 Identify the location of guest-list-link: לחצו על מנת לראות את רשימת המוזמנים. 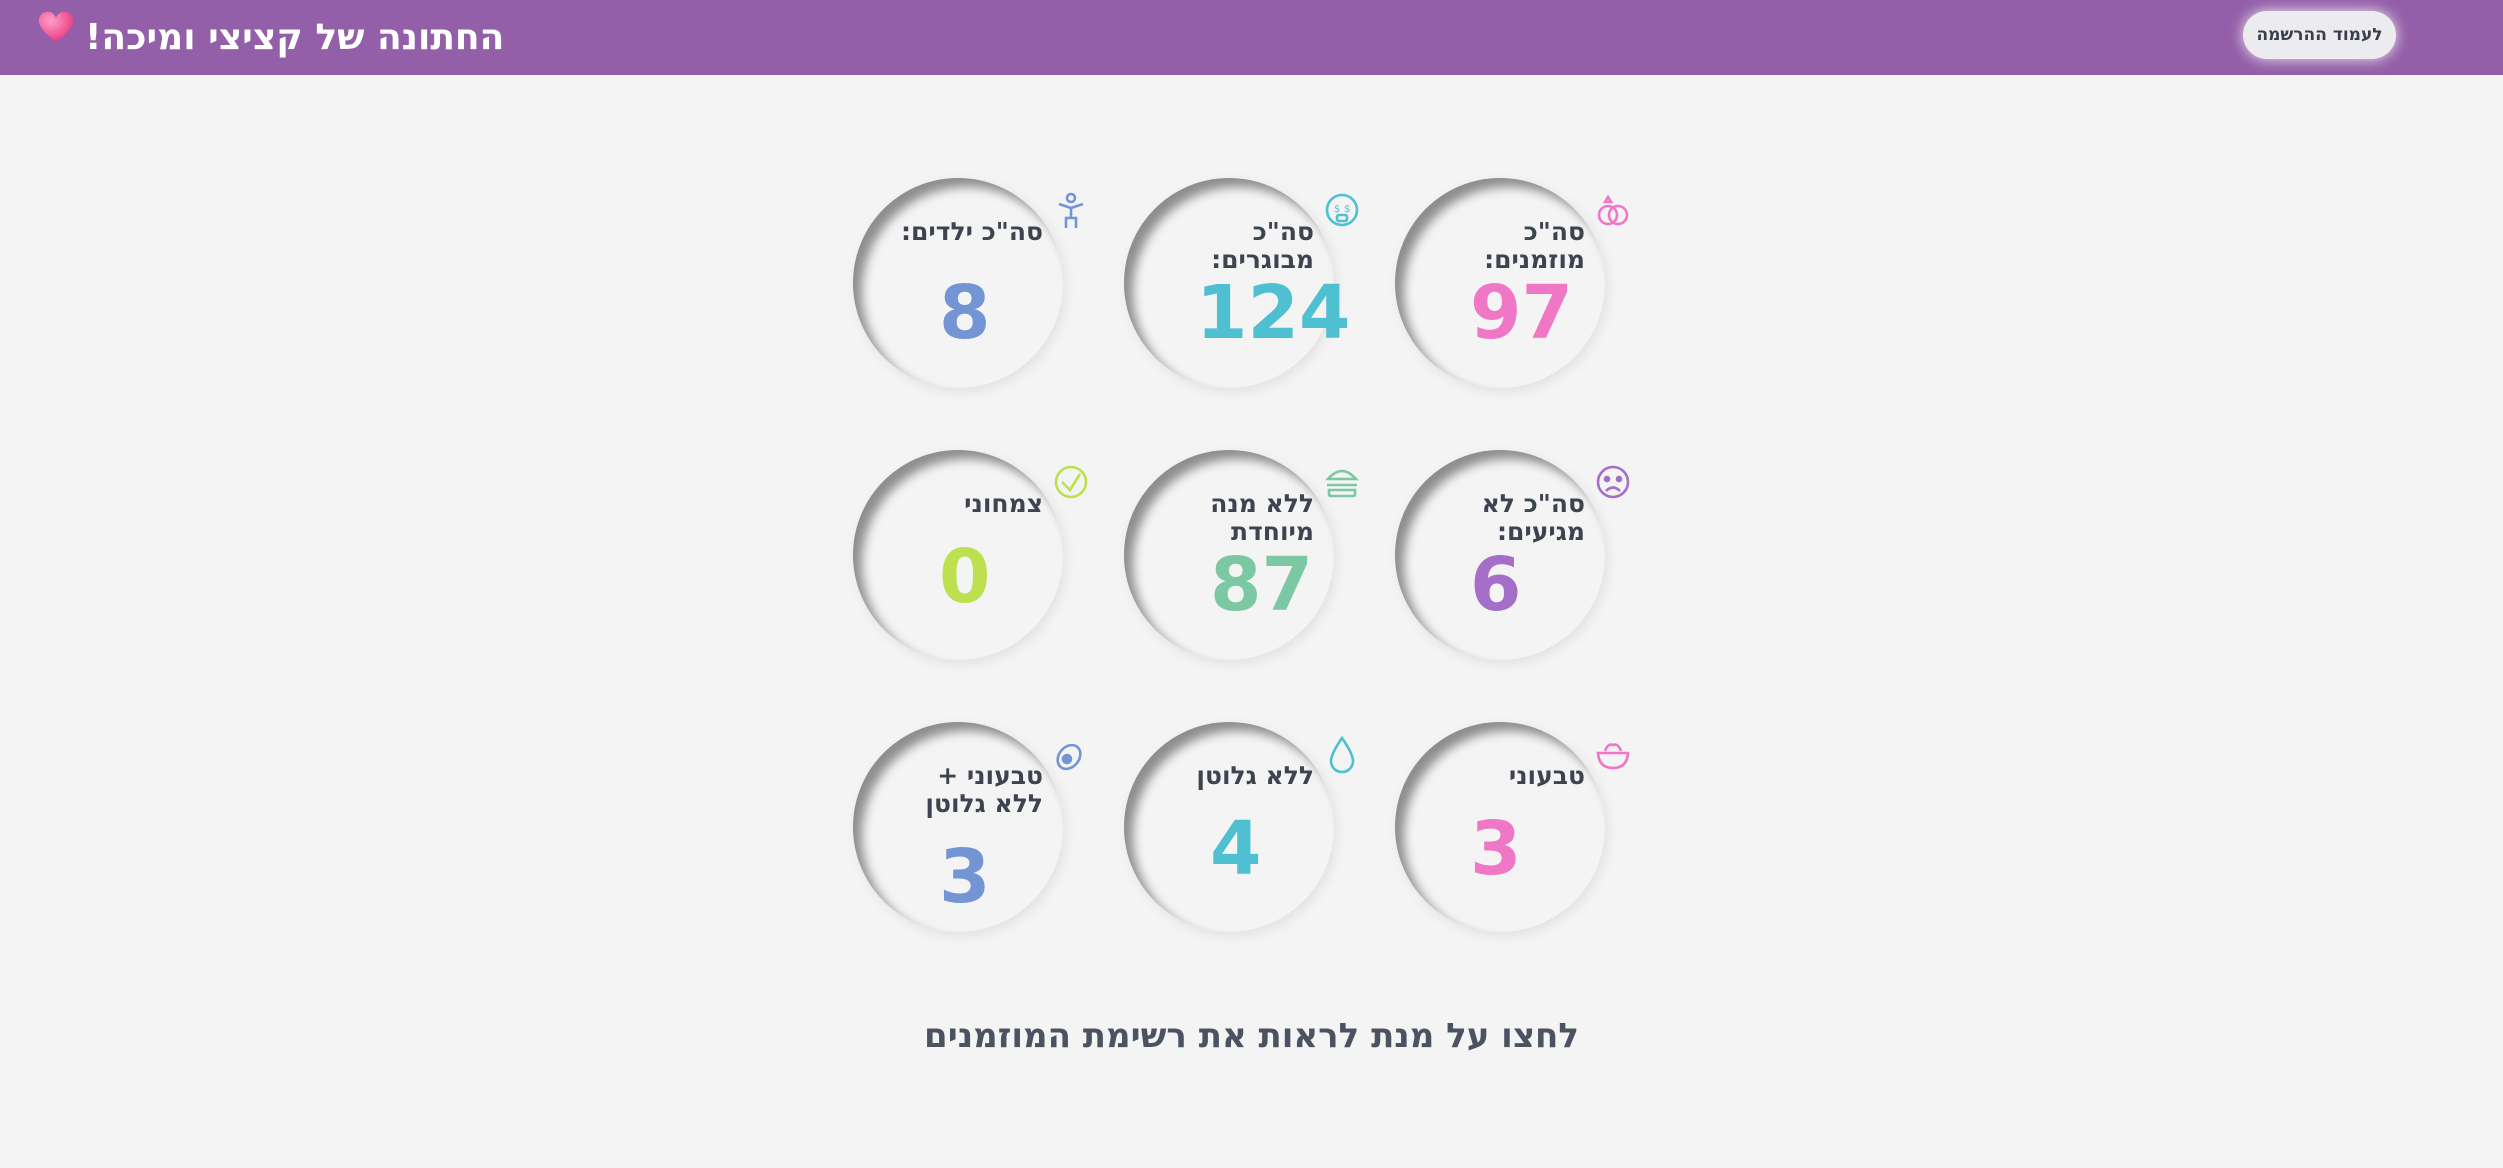
(1251, 1036).